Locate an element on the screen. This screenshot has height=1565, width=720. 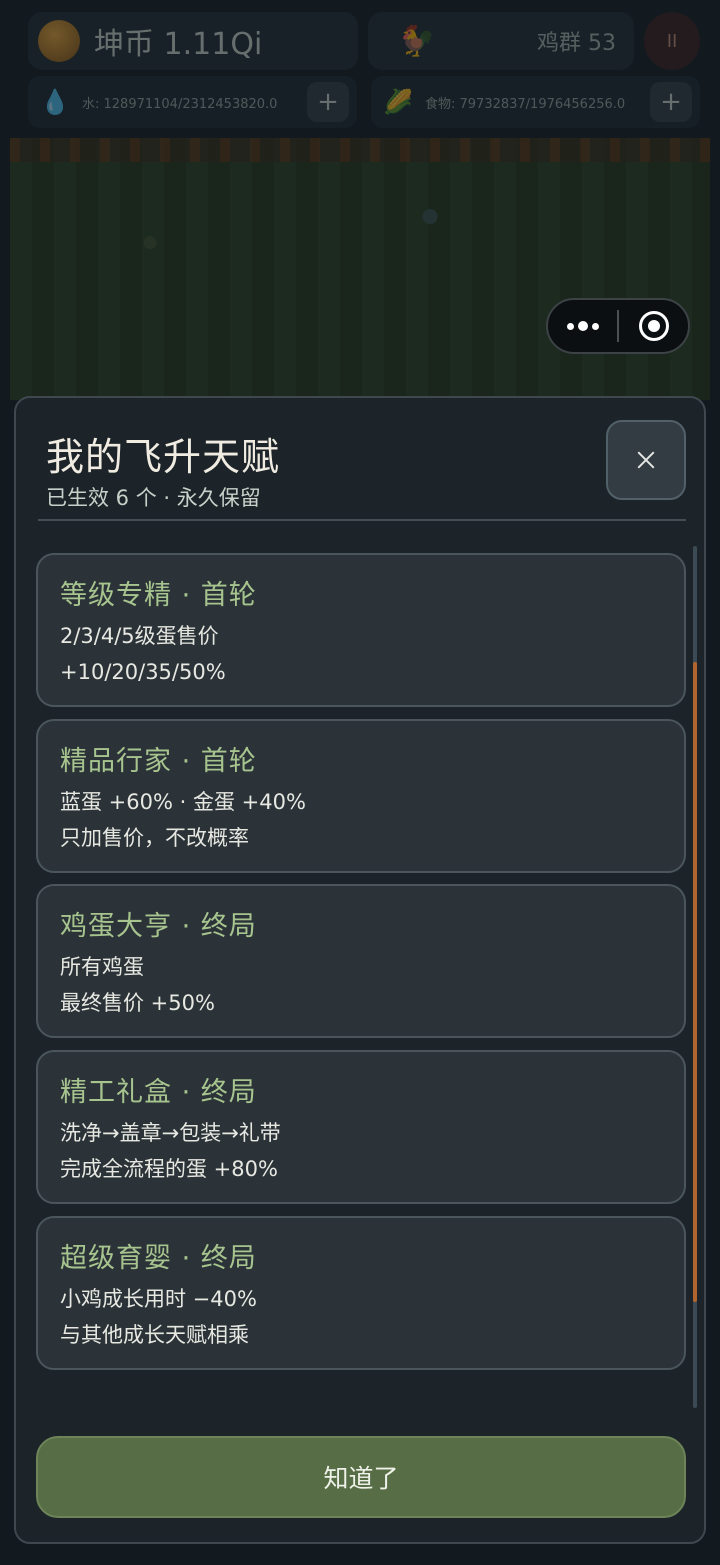
scrollbar-track is located at coordinates (695, 977).